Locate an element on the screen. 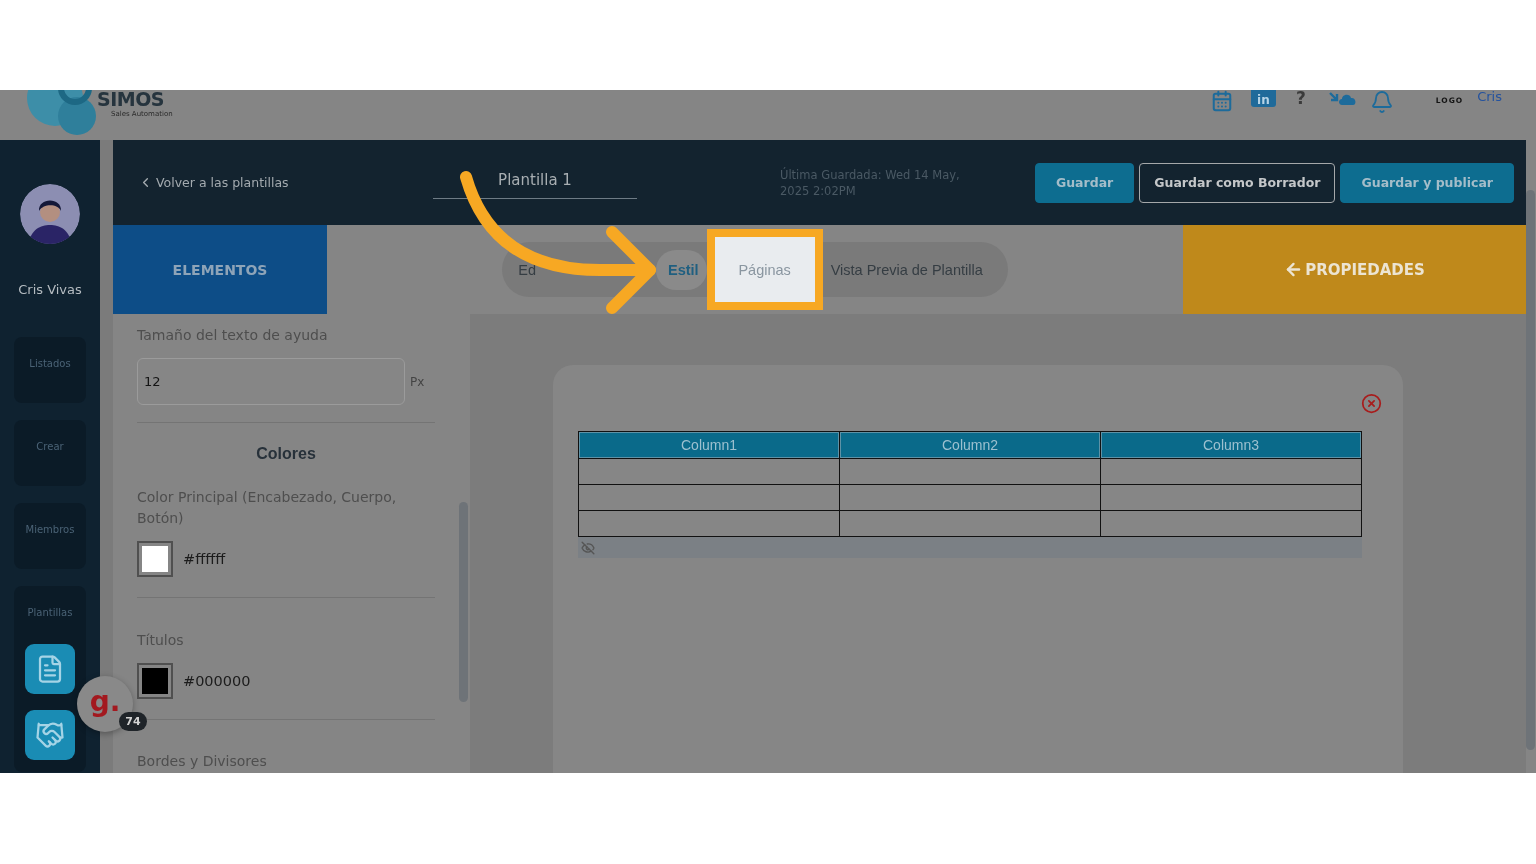  template-name-field: Plantilla 1 is located at coordinates (535, 182).